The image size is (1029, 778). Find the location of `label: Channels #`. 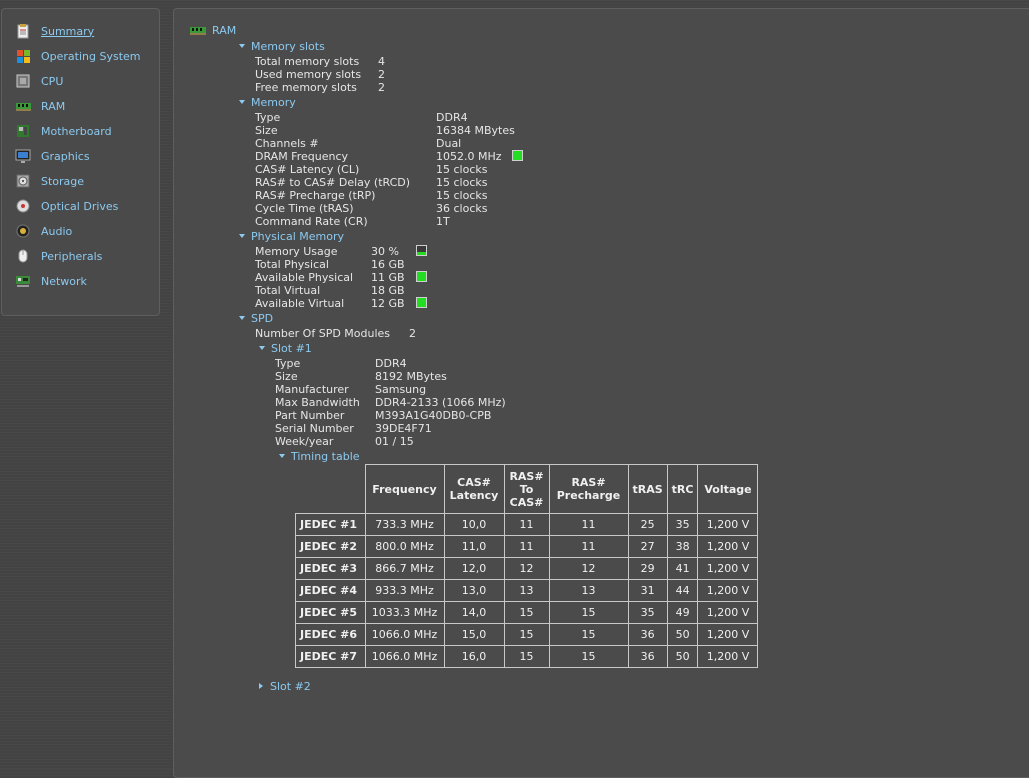

label: Channels # is located at coordinates (287, 143).